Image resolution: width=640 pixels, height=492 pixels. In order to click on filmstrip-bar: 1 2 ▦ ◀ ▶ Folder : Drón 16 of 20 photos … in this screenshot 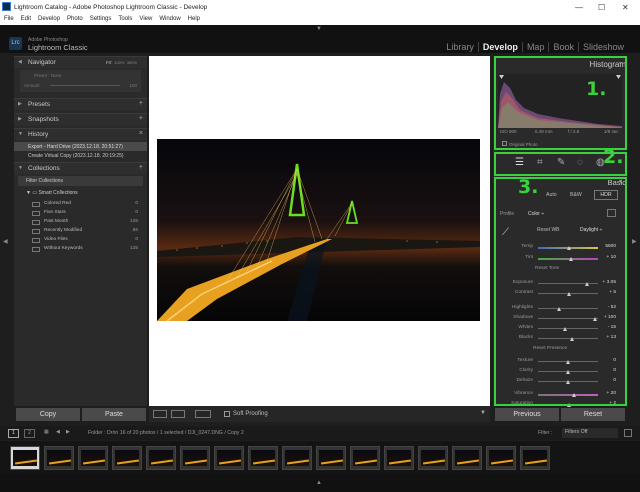, I will do `click(320, 433)`.